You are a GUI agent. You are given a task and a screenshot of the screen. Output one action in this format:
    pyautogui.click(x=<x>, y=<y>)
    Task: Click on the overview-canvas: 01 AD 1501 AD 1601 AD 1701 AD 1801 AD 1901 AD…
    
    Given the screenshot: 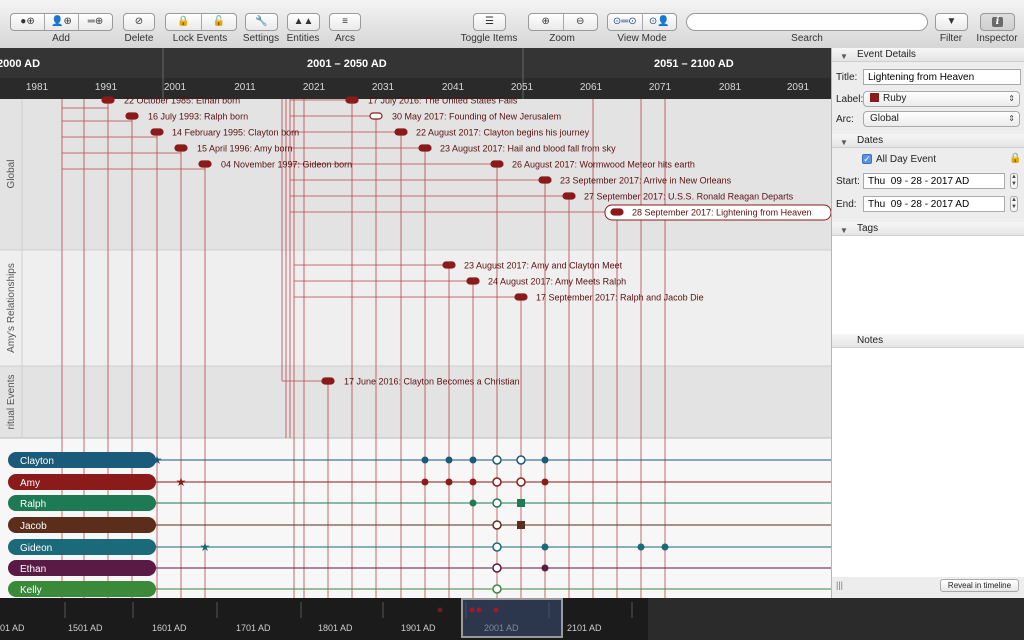 What is the action you would take?
    pyautogui.click(x=512, y=619)
    